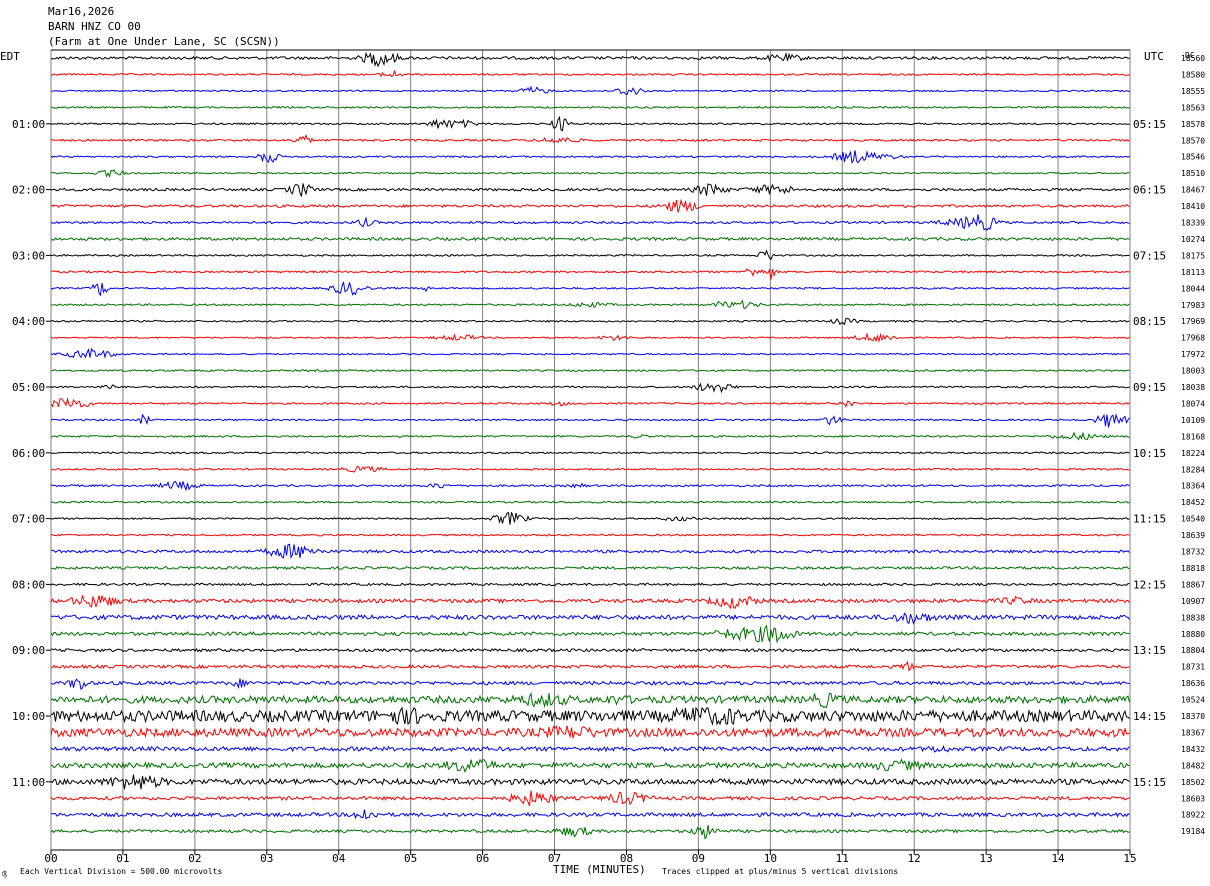  Describe the element at coordinates (1149, 584) in the screenshot. I see `right-hour-label: 12:15` at that location.